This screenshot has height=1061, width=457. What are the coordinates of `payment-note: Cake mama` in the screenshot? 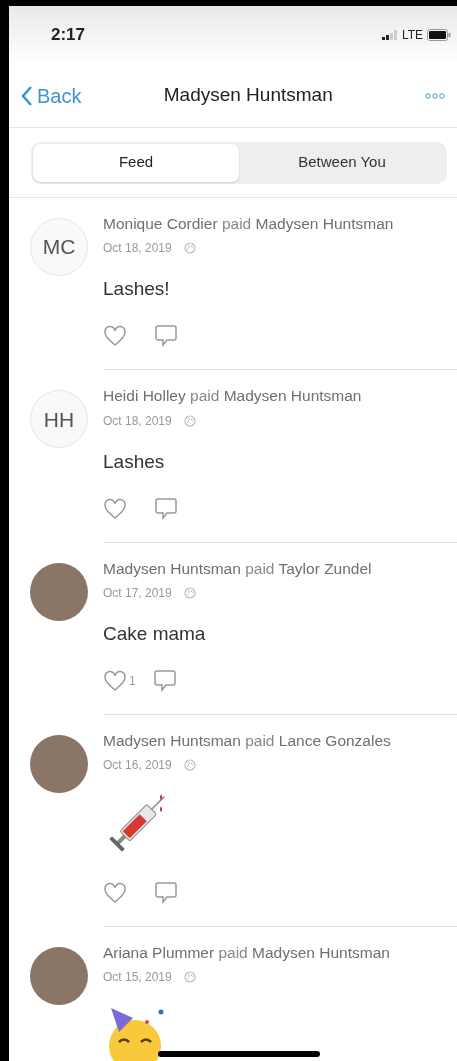 It's located at (154, 633).